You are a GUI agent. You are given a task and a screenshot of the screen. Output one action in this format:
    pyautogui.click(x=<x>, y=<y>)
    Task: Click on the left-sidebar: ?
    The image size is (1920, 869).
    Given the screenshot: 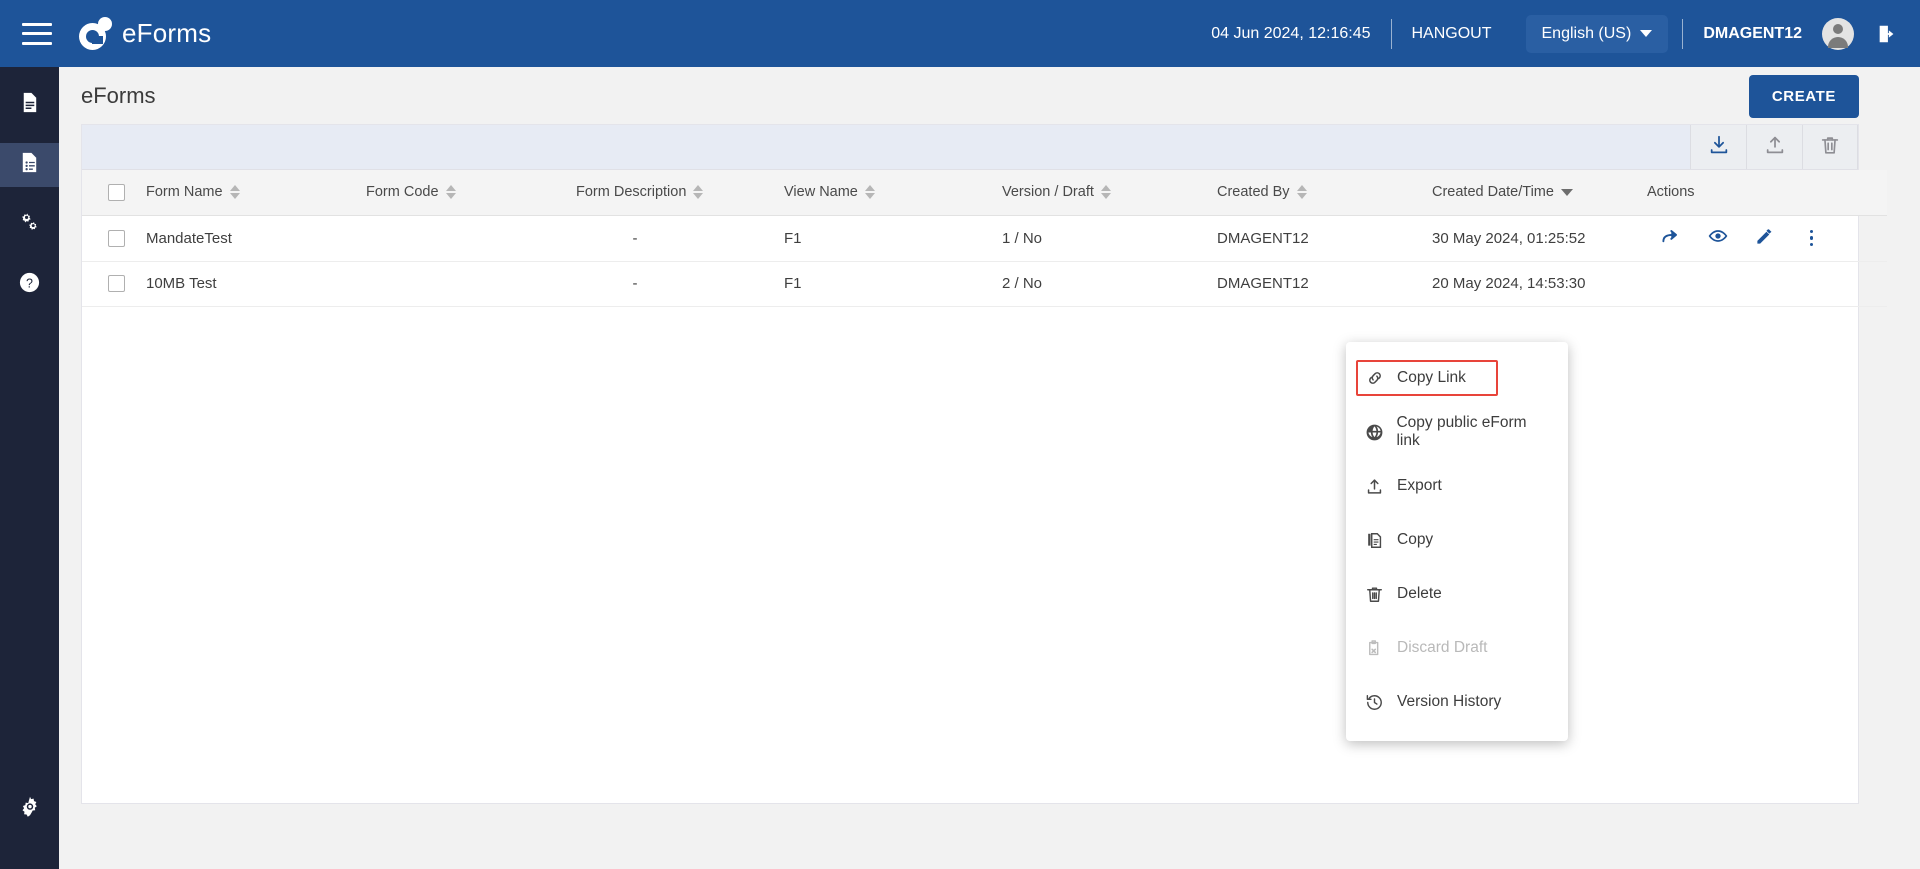 What is the action you would take?
    pyautogui.click(x=29, y=468)
    